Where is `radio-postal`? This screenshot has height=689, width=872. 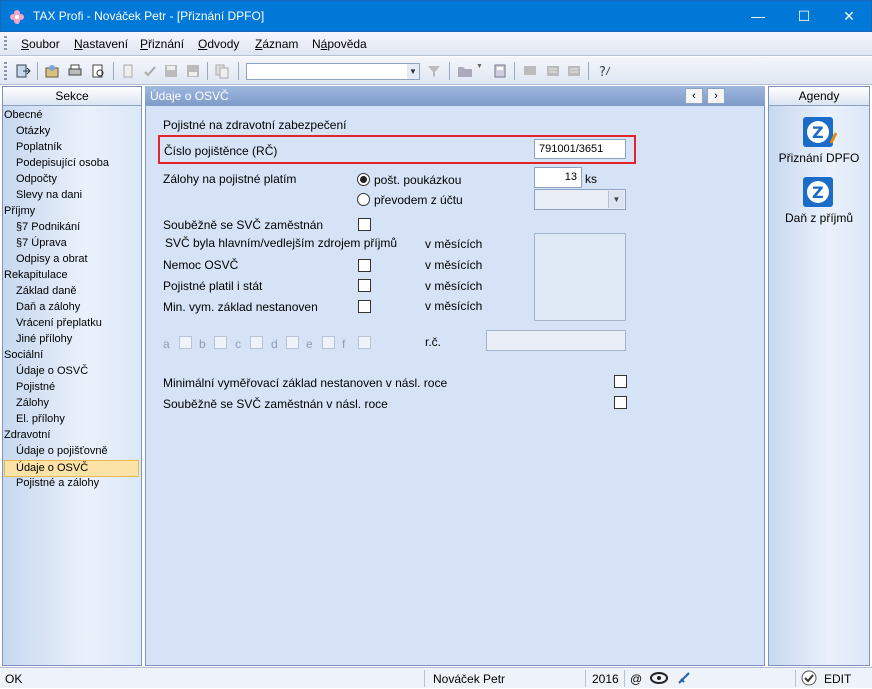 radio-postal is located at coordinates (363, 179).